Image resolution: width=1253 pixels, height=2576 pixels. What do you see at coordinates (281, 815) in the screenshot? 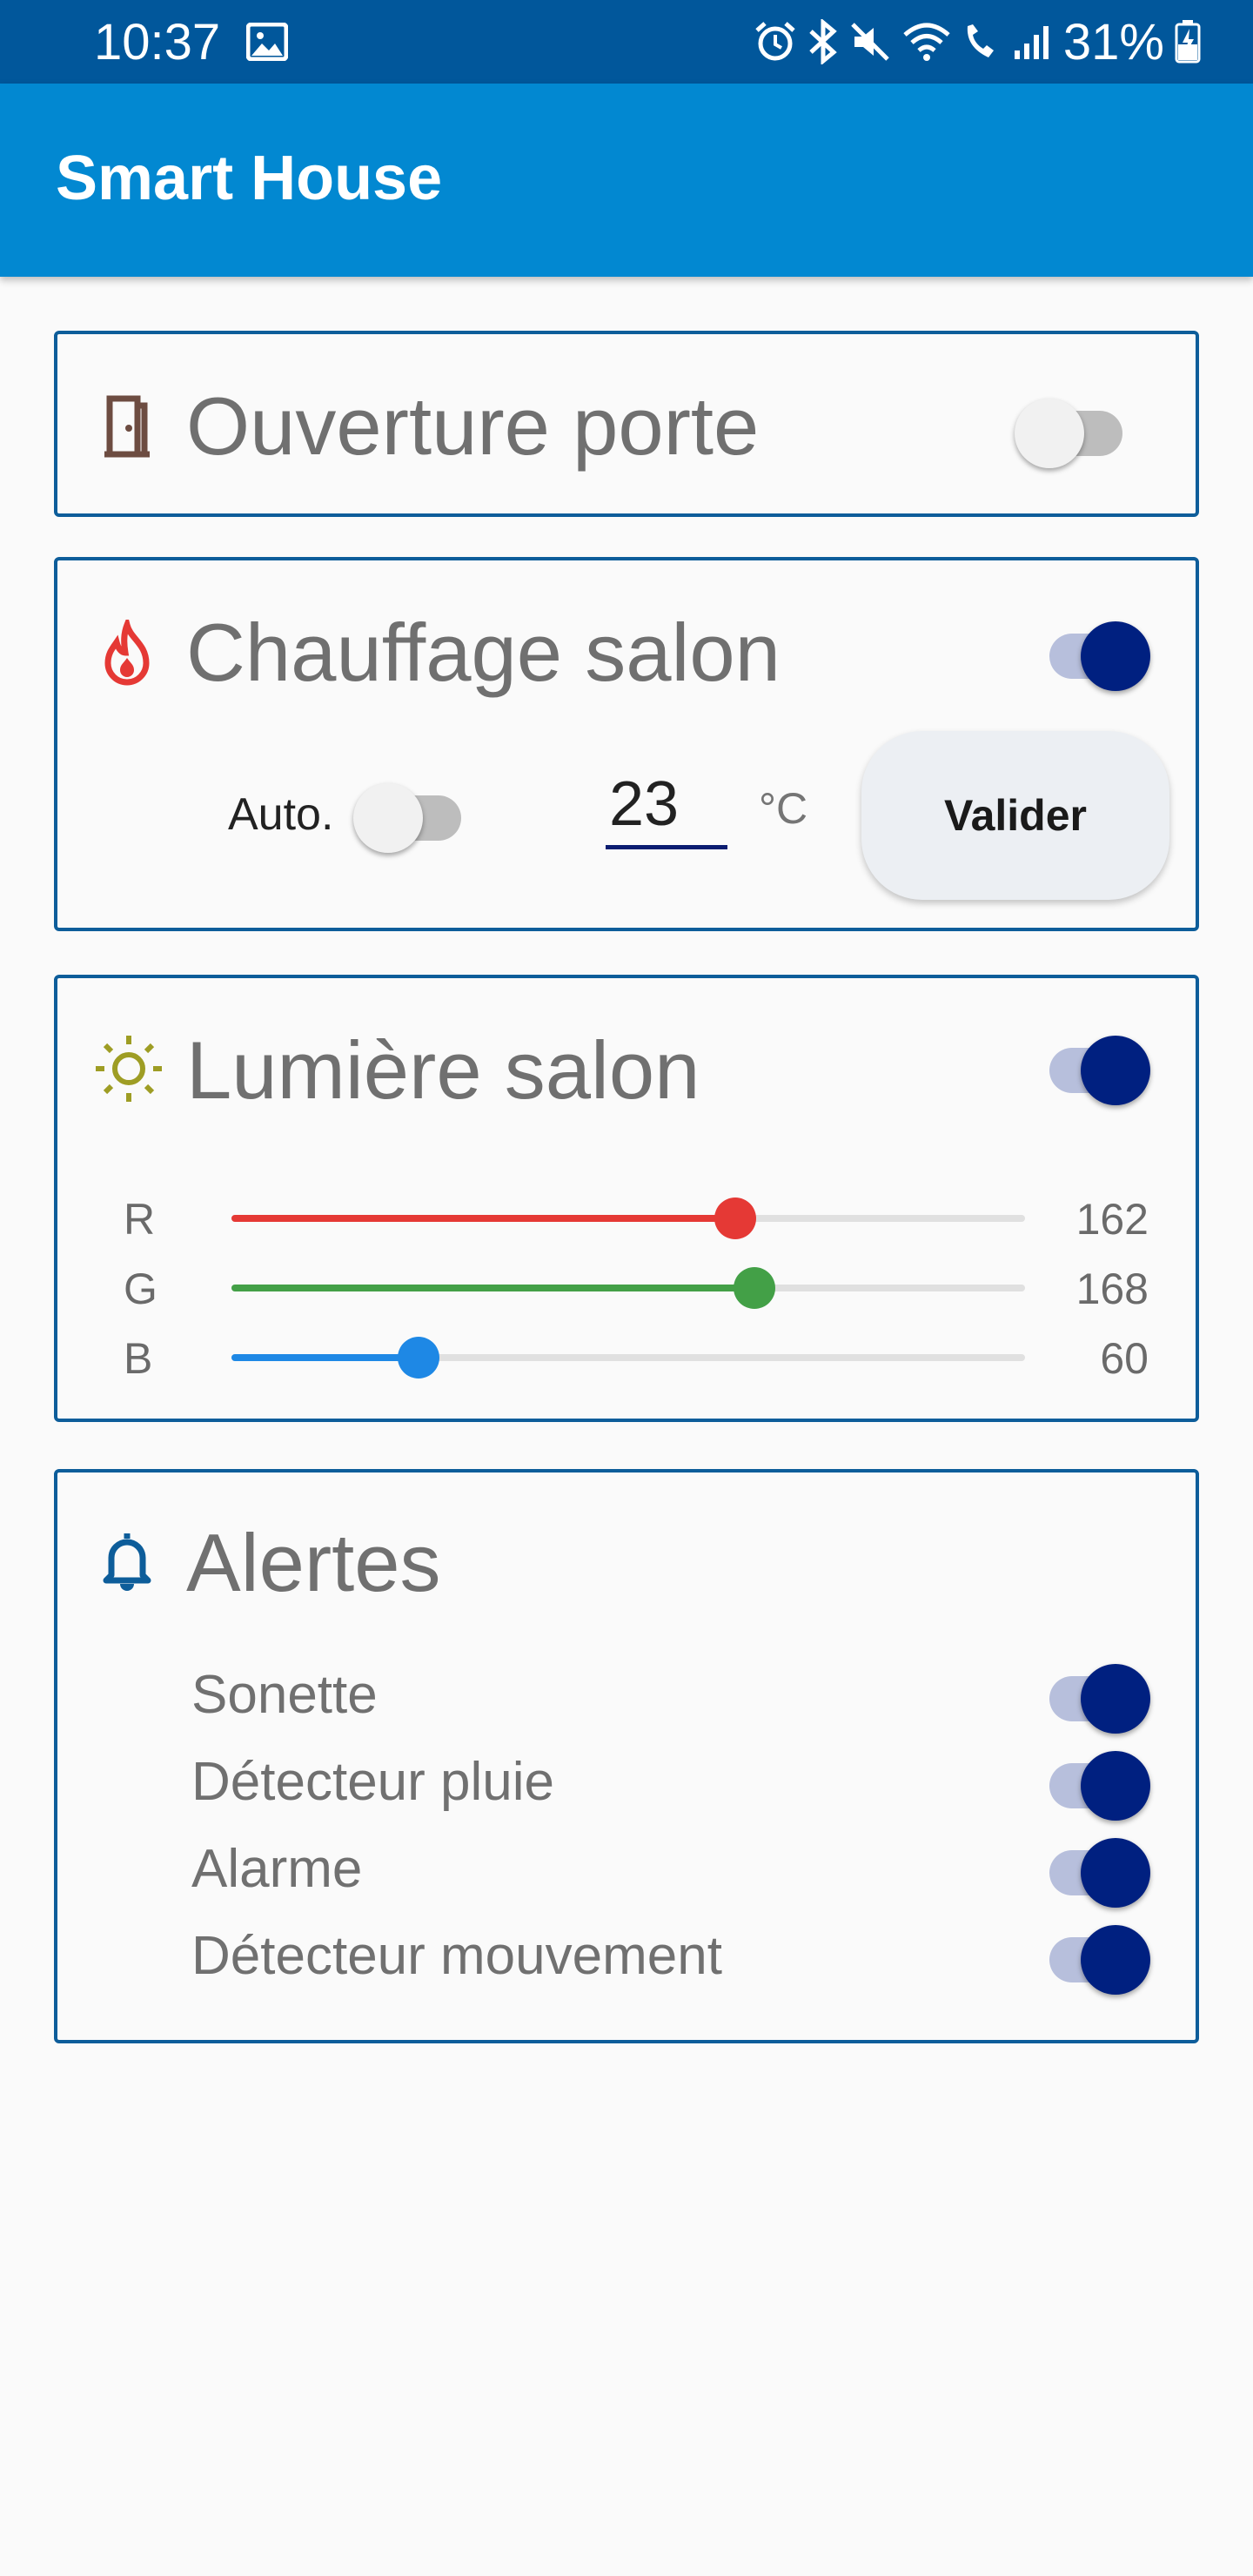
I see `auto-label: Auto.` at bounding box center [281, 815].